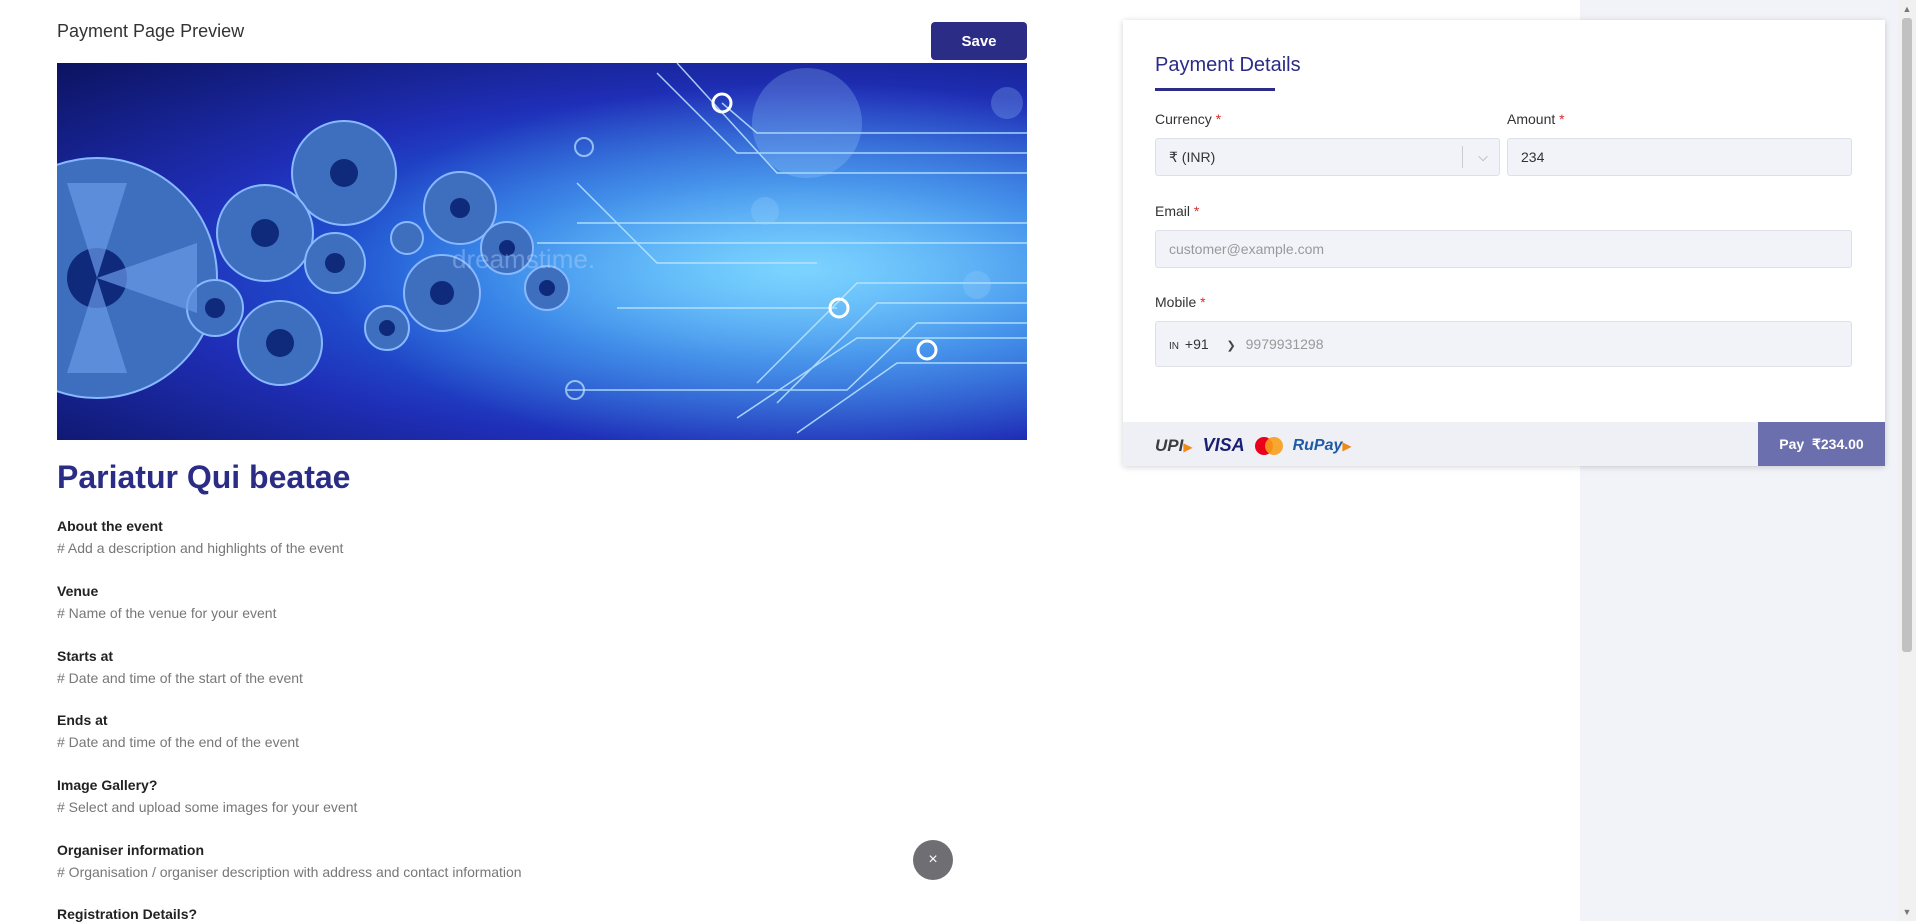  I want to click on vertical-scrollbar: ▲ ▼, so click(1907, 460).